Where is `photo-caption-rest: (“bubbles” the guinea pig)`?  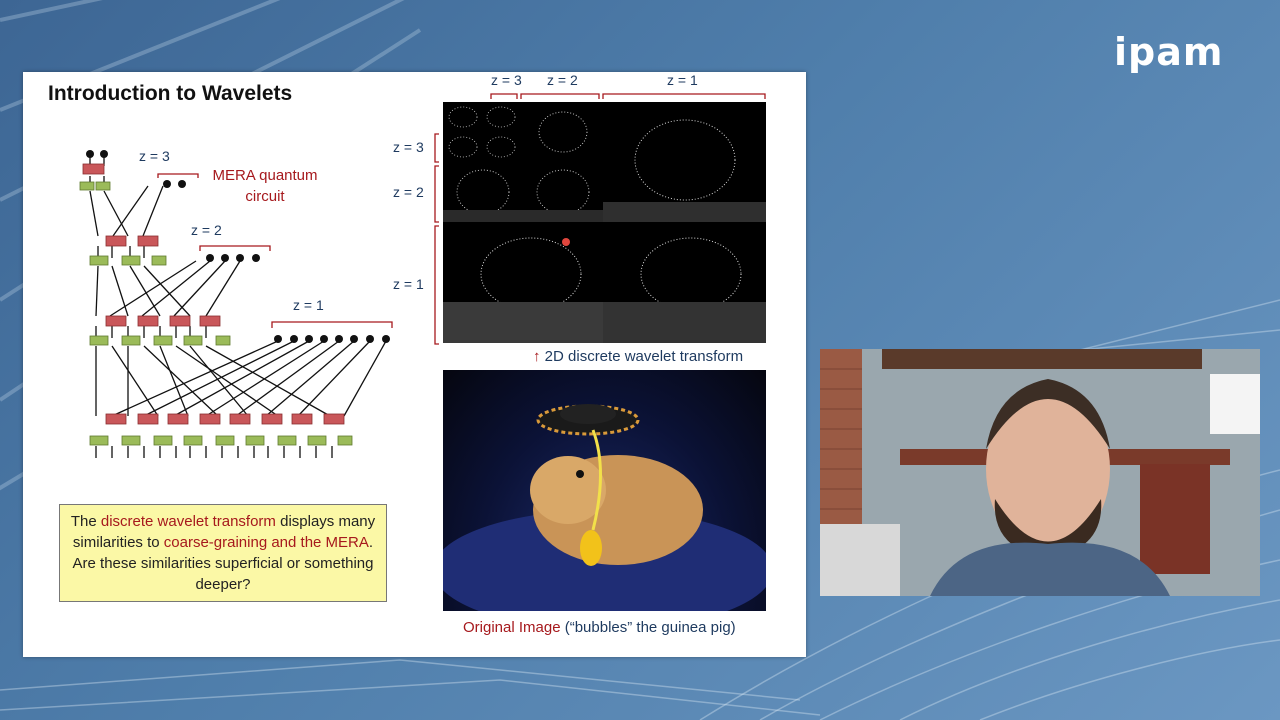
photo-caption-rest: (“bubbles” the guinea pig) is located at coordinates (648, 627).